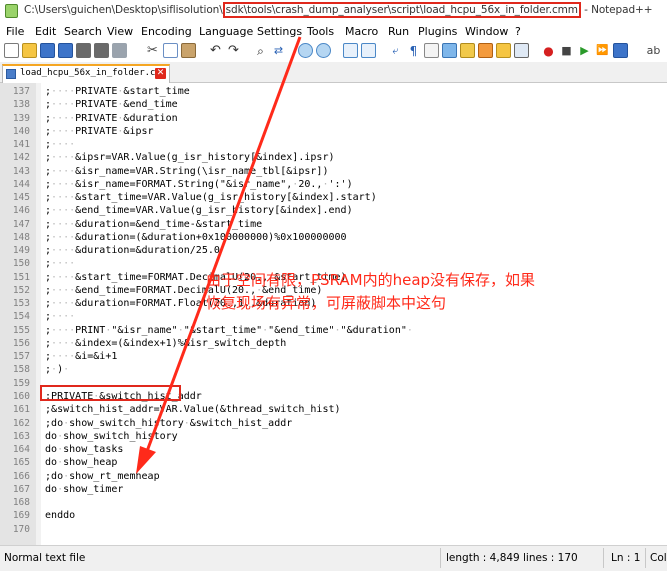  Describe the element at coordinates (21, 251) in the screenshot. I see `line-number: 149` at that location.